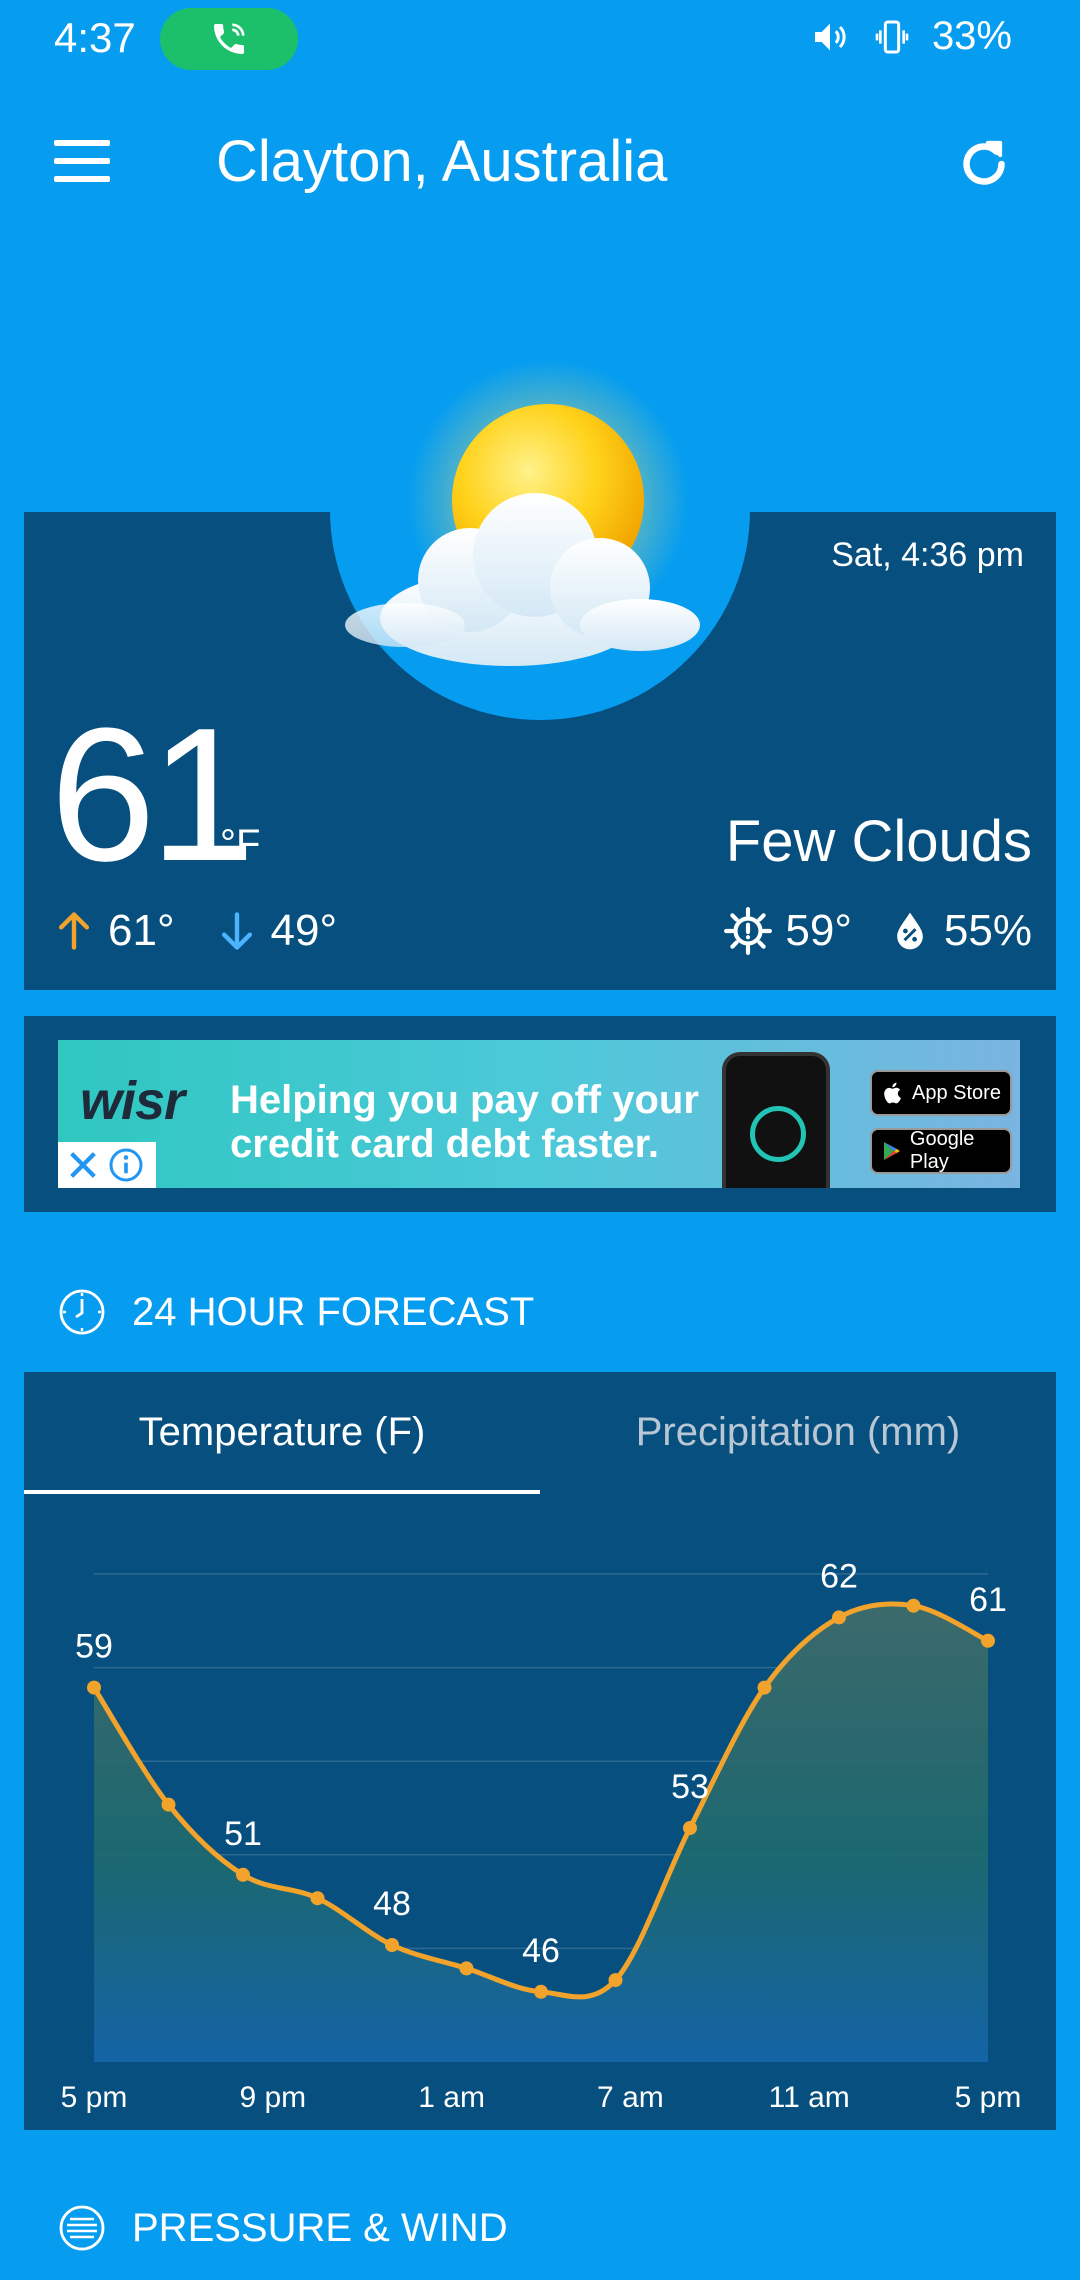 The height and width of the screenshot is (2280, 1080). What do you see at coordinates (82, 1312) in the screenshot?
I see `clock-icon` at bounding box center [82, 1312].